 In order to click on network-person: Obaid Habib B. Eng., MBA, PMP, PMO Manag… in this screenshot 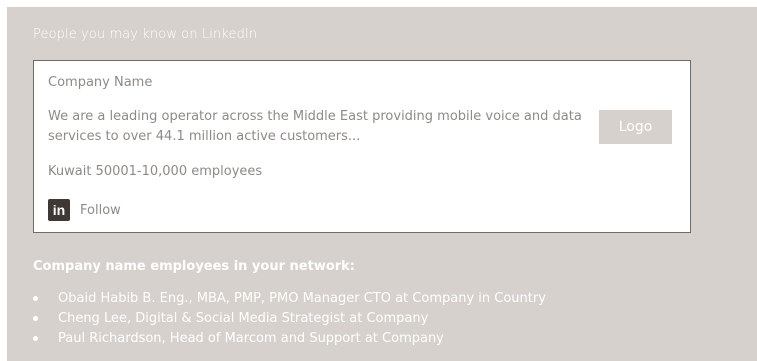, I will do `click(289, 298)`.